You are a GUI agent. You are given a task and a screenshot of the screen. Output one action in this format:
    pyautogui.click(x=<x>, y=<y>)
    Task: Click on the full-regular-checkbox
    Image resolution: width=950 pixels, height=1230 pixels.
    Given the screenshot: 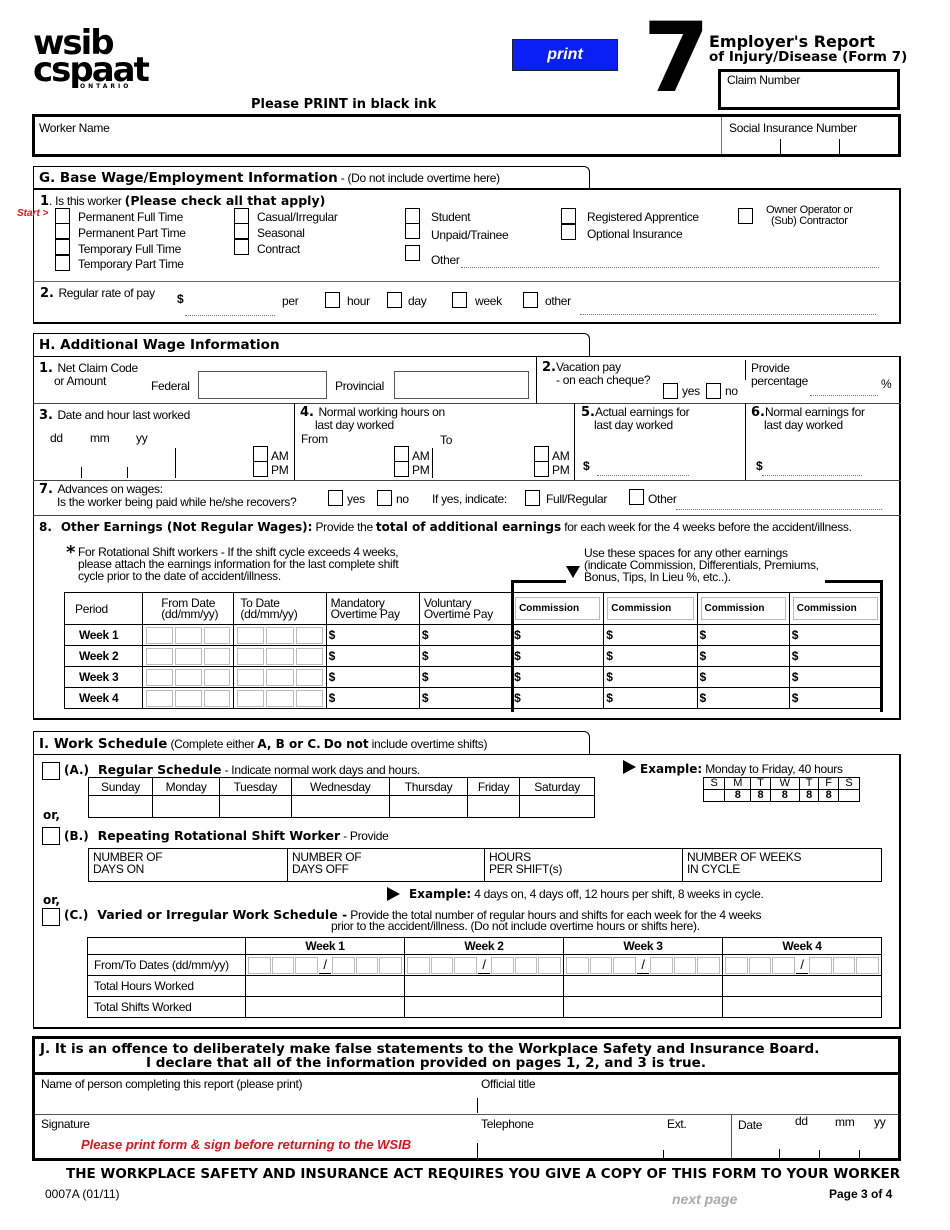 What is the action you would take?
    pyautogui.click(x=532, y=498)
    